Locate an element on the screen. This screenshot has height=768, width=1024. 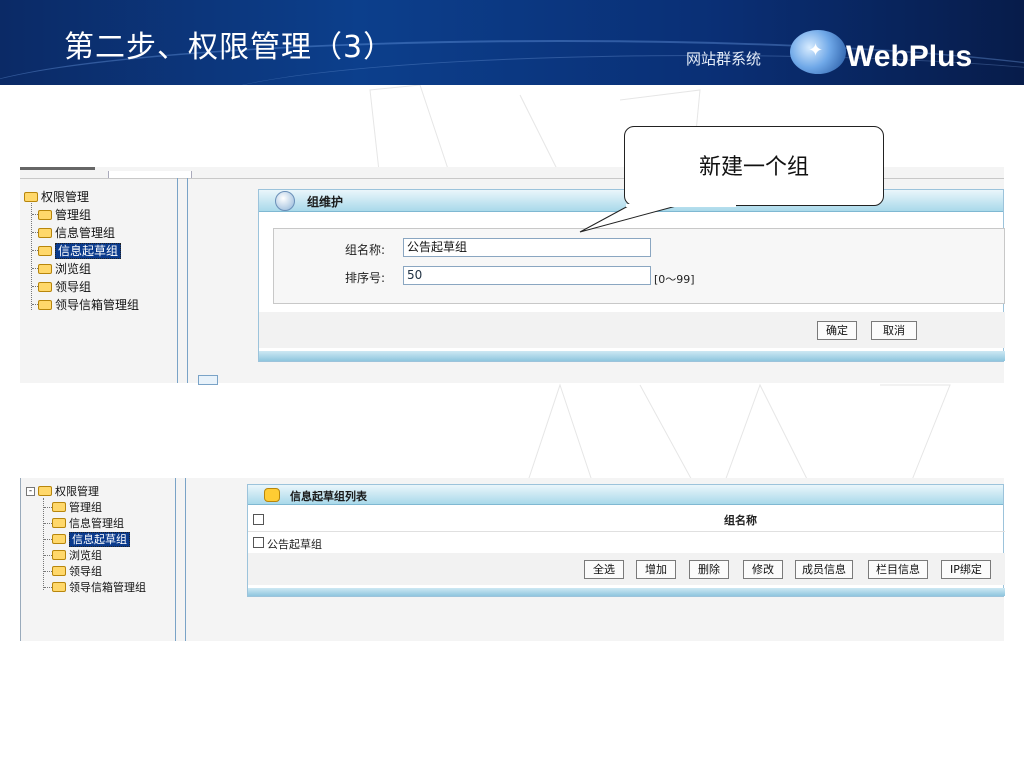
order-label: 排序号: is located at coordinates (365, 278).